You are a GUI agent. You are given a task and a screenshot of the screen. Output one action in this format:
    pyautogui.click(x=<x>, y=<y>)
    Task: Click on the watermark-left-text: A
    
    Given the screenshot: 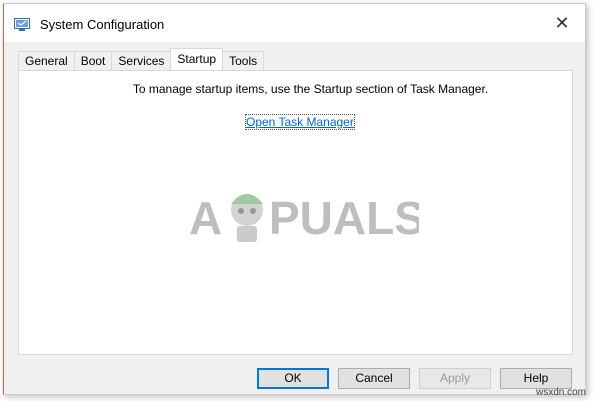 What is the action you would take?
    pyautogui.click(x=205, y=218)
    